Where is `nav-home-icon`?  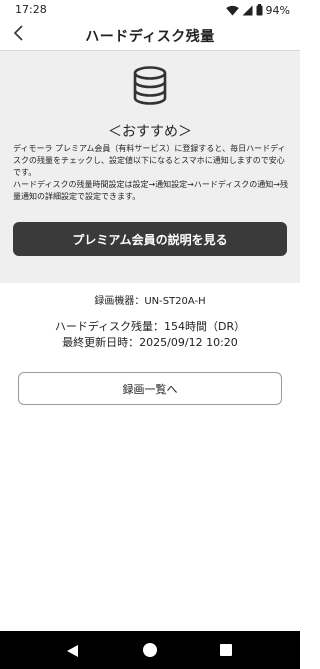 nav-home-icon is located at coordinates (150, 650).